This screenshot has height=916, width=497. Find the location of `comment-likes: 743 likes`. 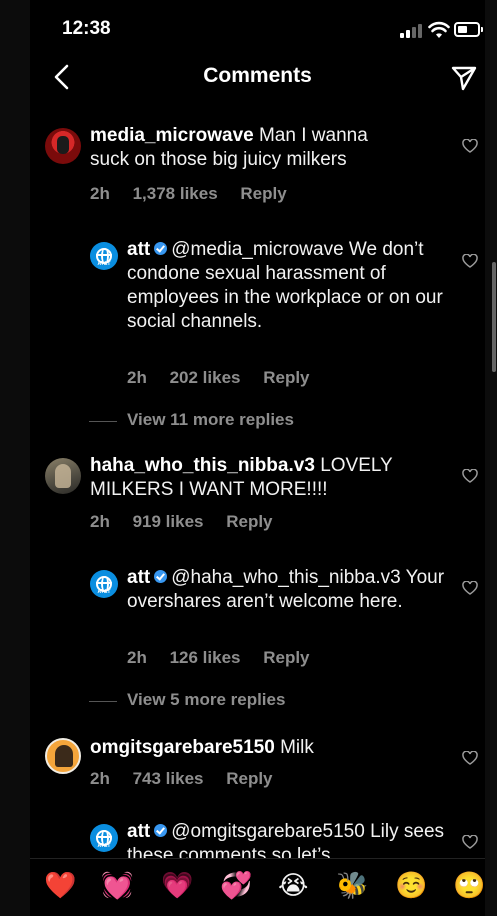

comment-likes: 743 likes is located at coordinates (168, 778).